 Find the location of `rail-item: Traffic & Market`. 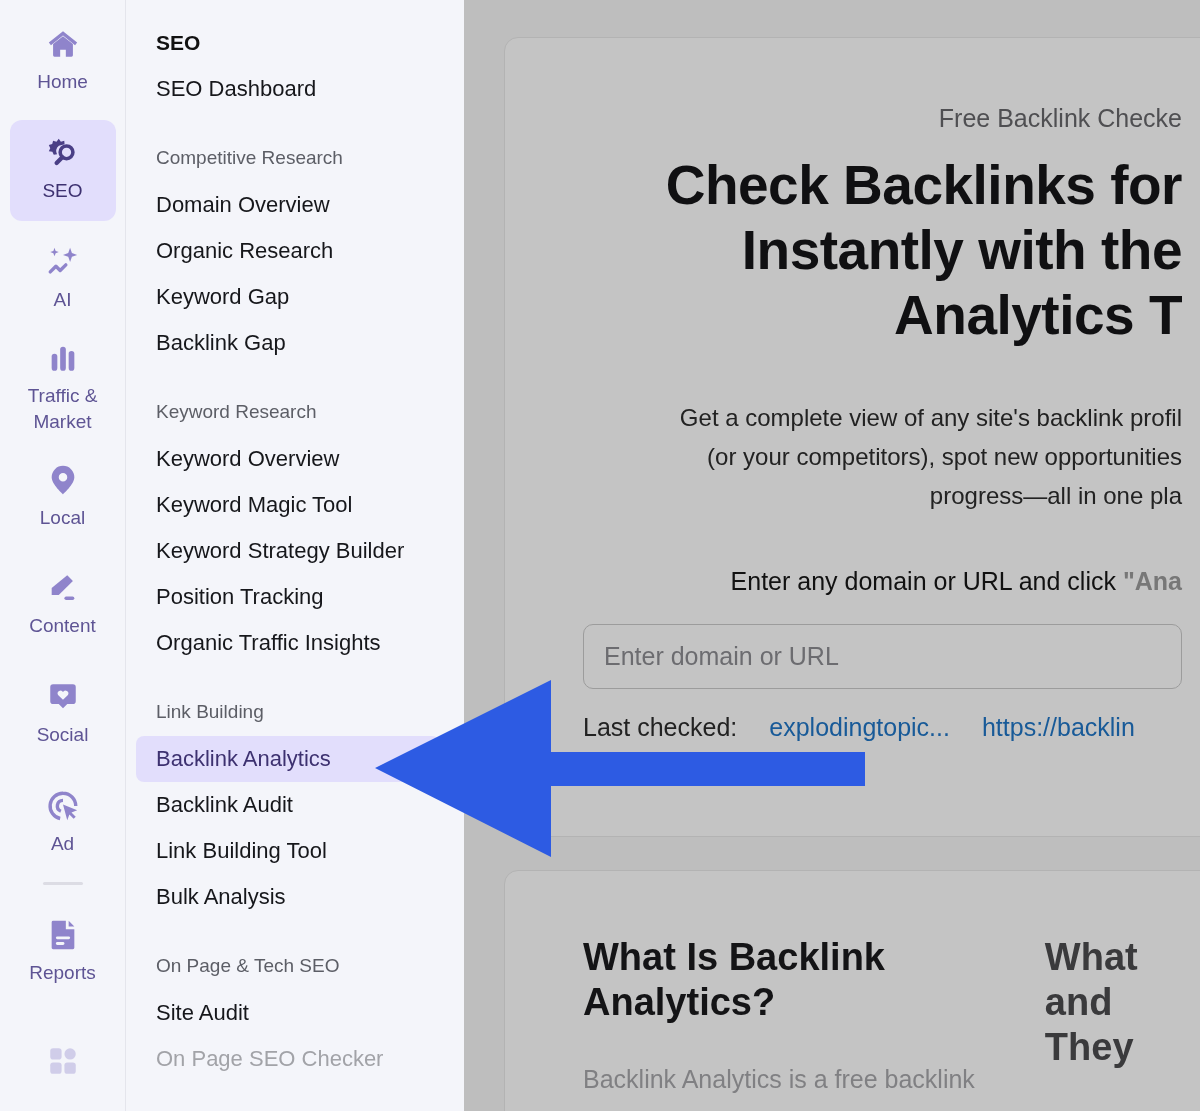

rail-item: Traffic & Market is located at coordinates (62, 388).